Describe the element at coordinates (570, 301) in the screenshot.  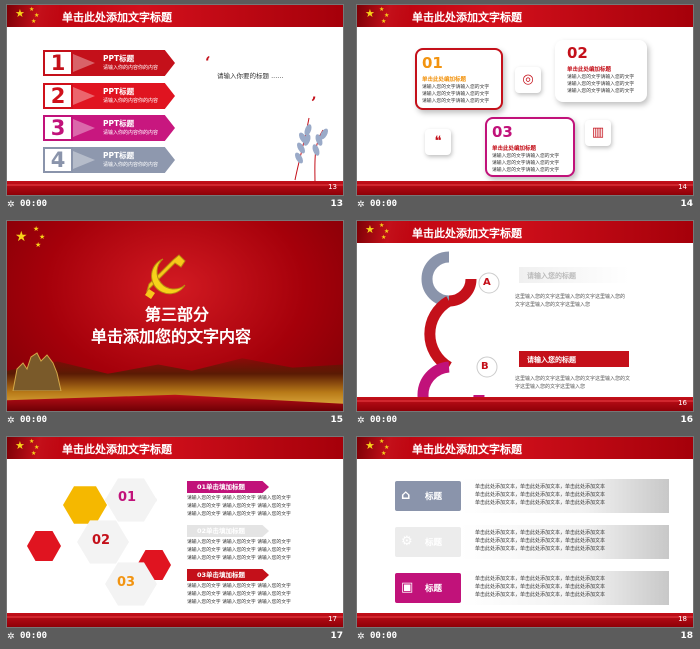
I see `item-a-desc: 这里输入您的文字这里输入您的文字这里输入您的 文字这里输入您的文字这里输入您` at that location.